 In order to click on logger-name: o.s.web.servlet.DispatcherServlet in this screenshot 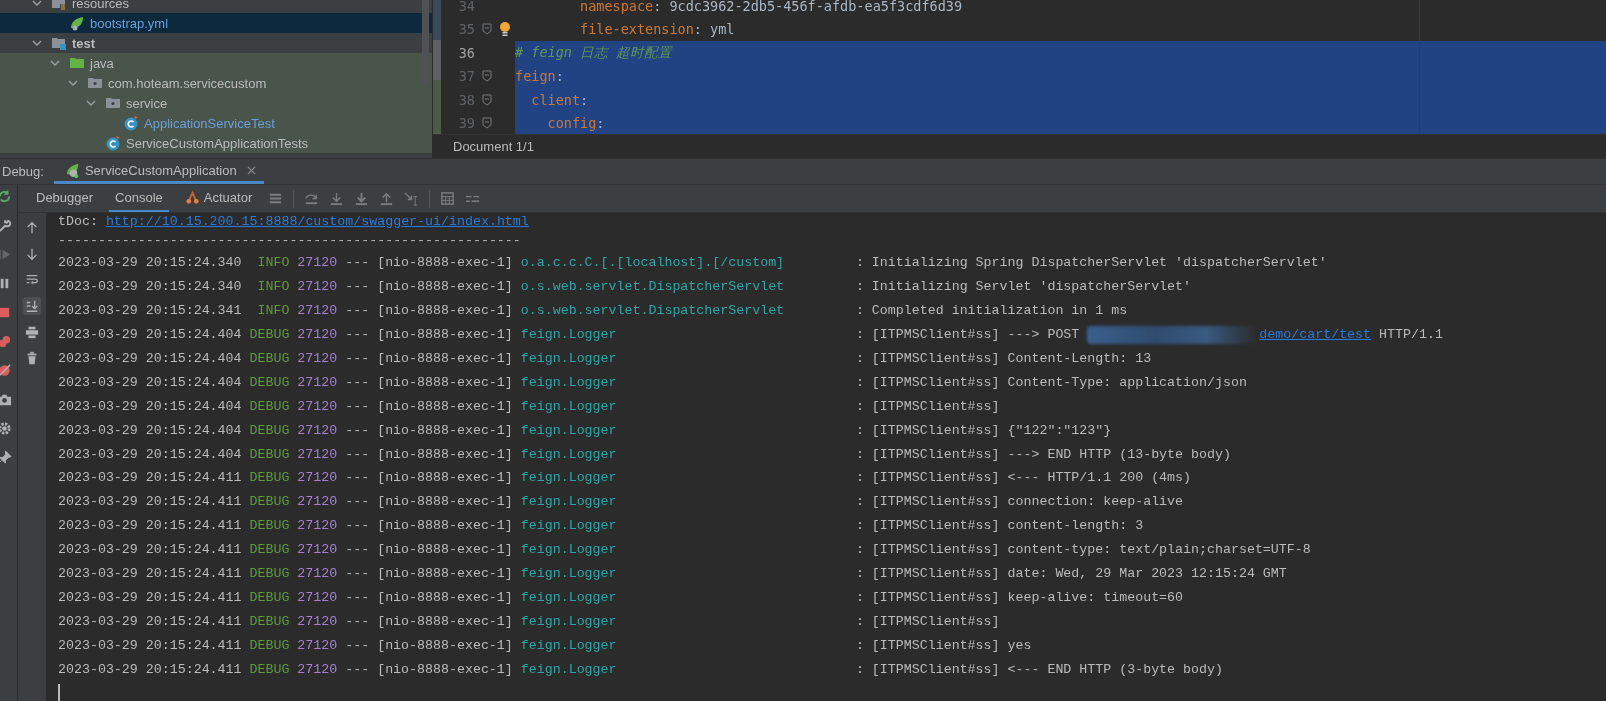, I will do `click(652, 287)`.